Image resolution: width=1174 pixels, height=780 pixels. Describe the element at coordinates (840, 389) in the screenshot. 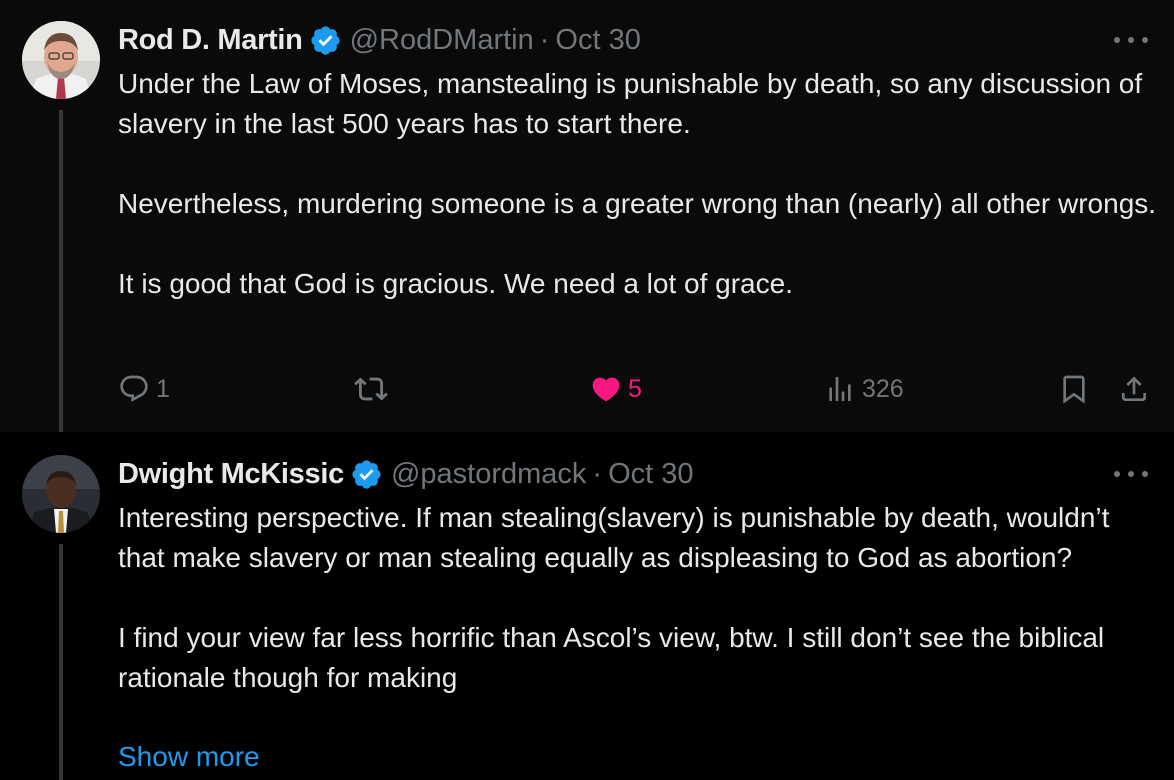

I see `views-icon` at that location.